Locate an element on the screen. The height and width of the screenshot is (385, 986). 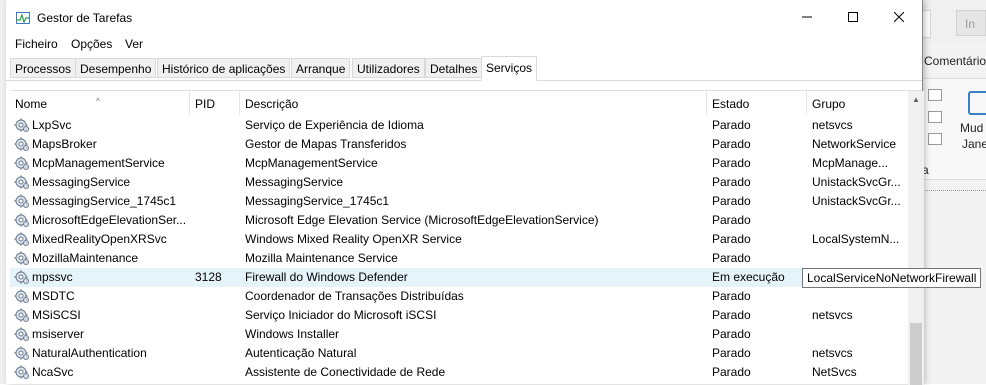
column-header-name: ^ Nome is located at coordinates (100, 103).